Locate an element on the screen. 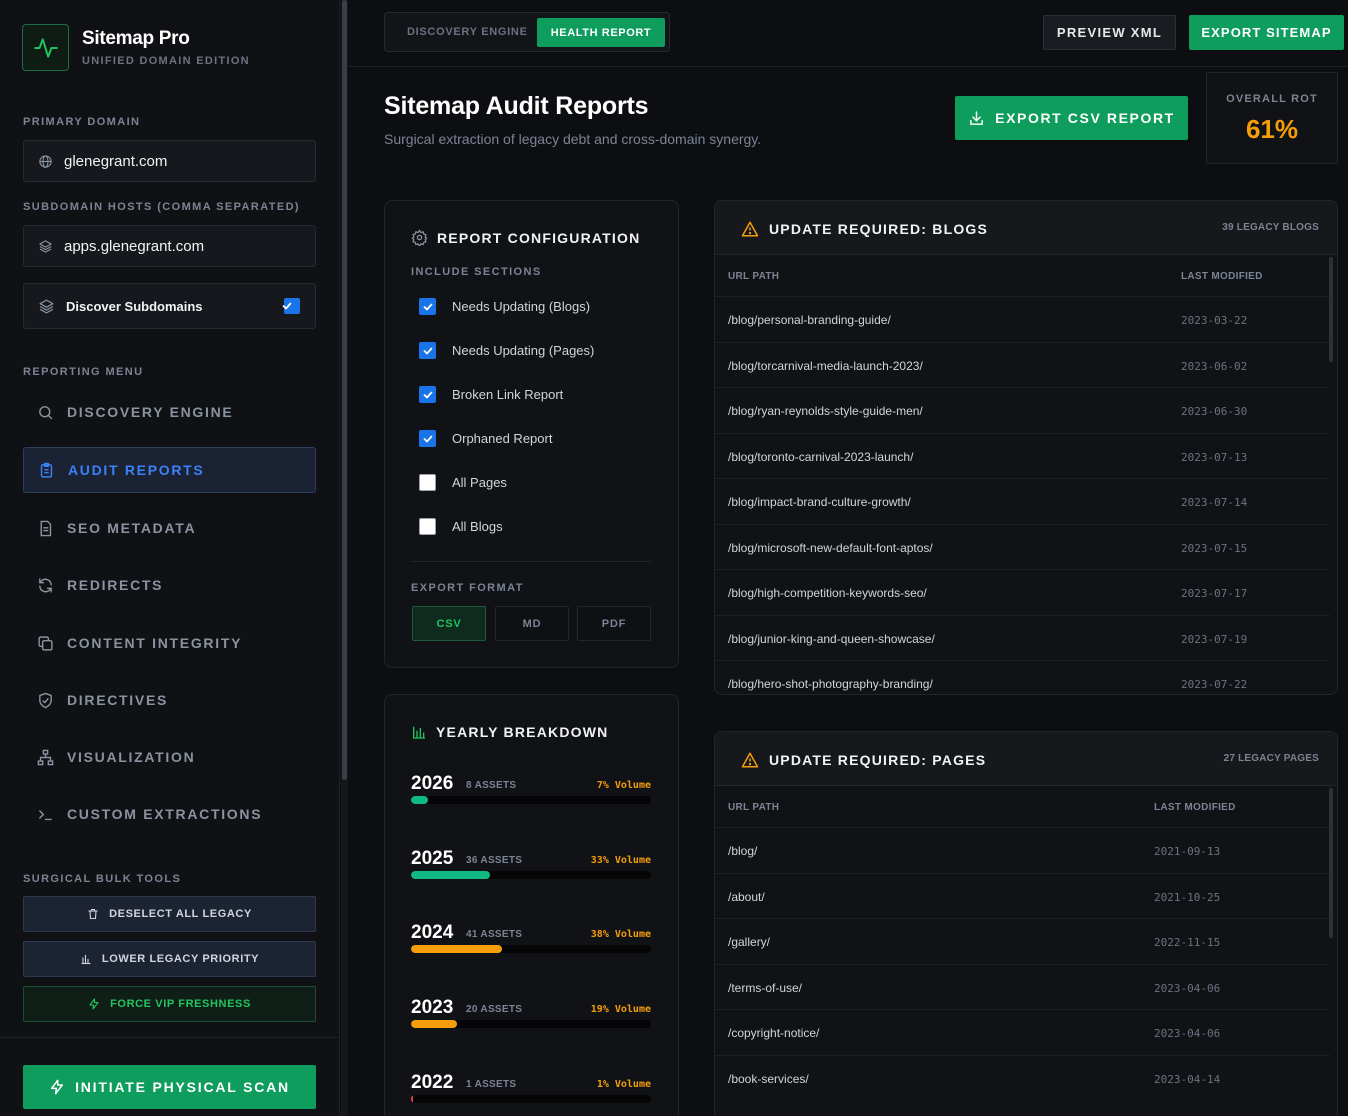 The width and height of the screenshot is (1348, 1116). format-md-button: MD is located at coordinates (532, 623).